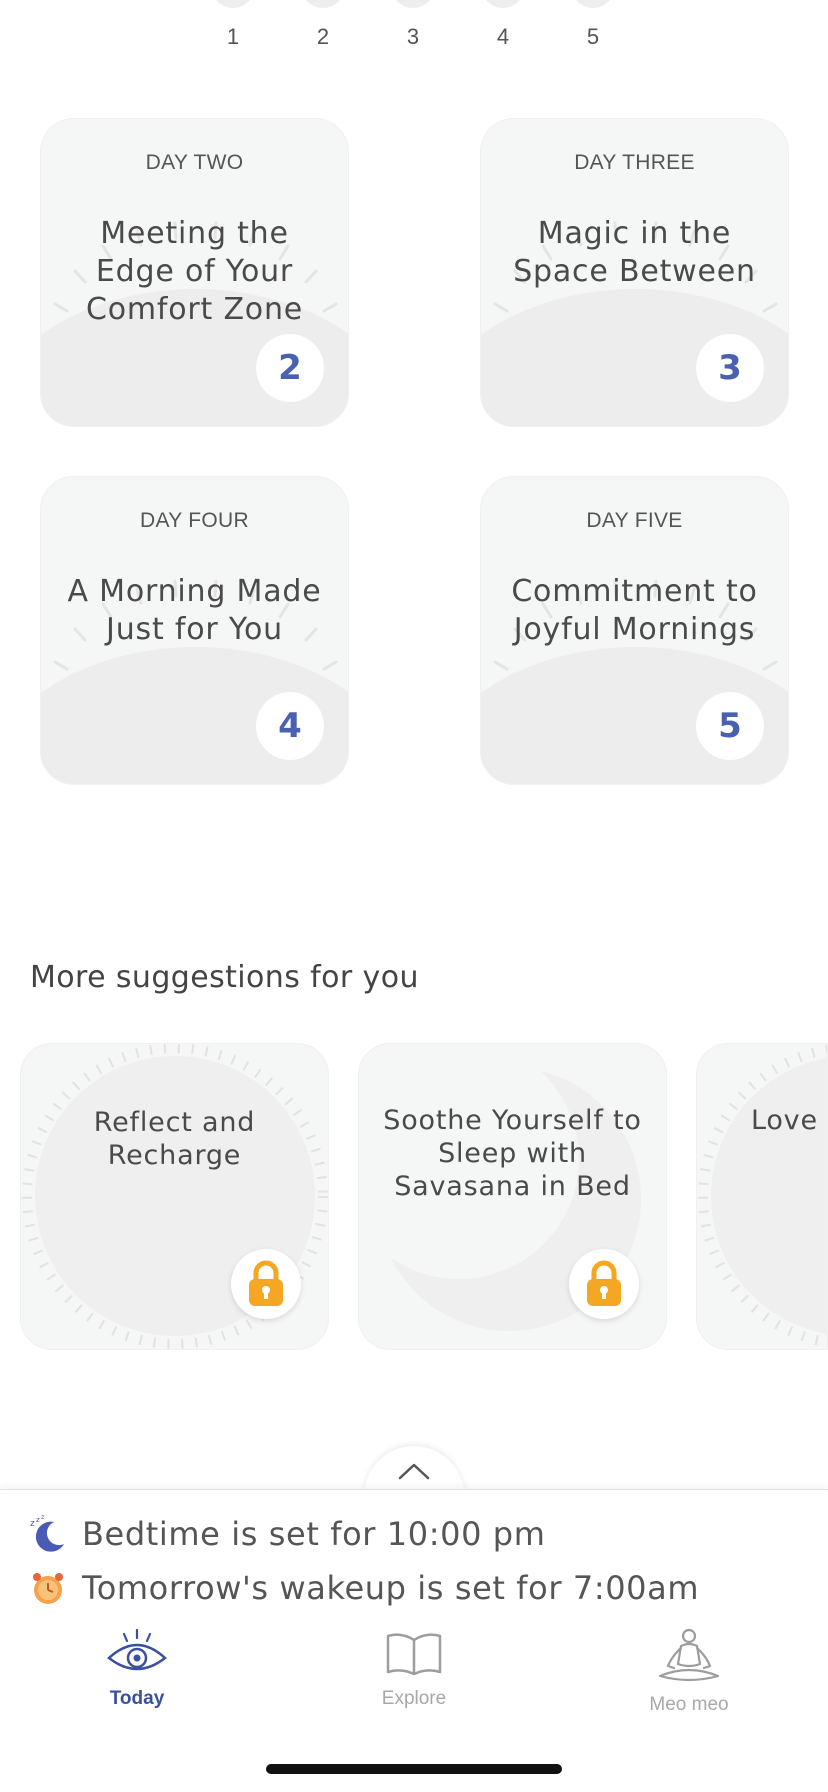 Image resolution: width=828 pixels, height=1792 pixels. What do you see at coordinates (137, 1649) in the screenshot?
I see `eye-icon` at bounding box center [137, 1649].